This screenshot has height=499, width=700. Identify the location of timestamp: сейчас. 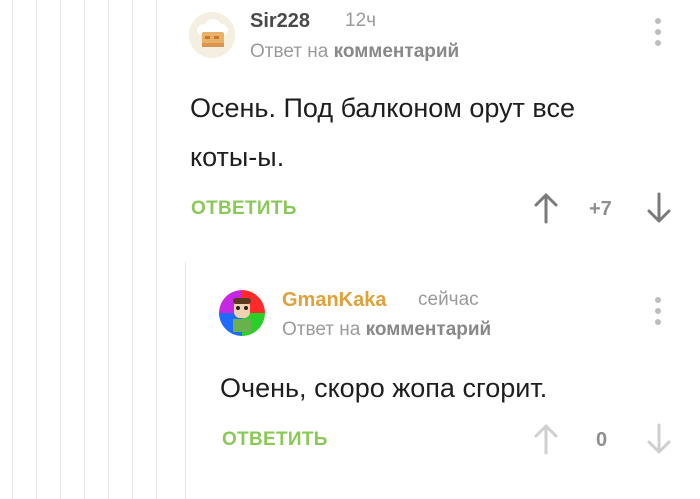
(448, 299).